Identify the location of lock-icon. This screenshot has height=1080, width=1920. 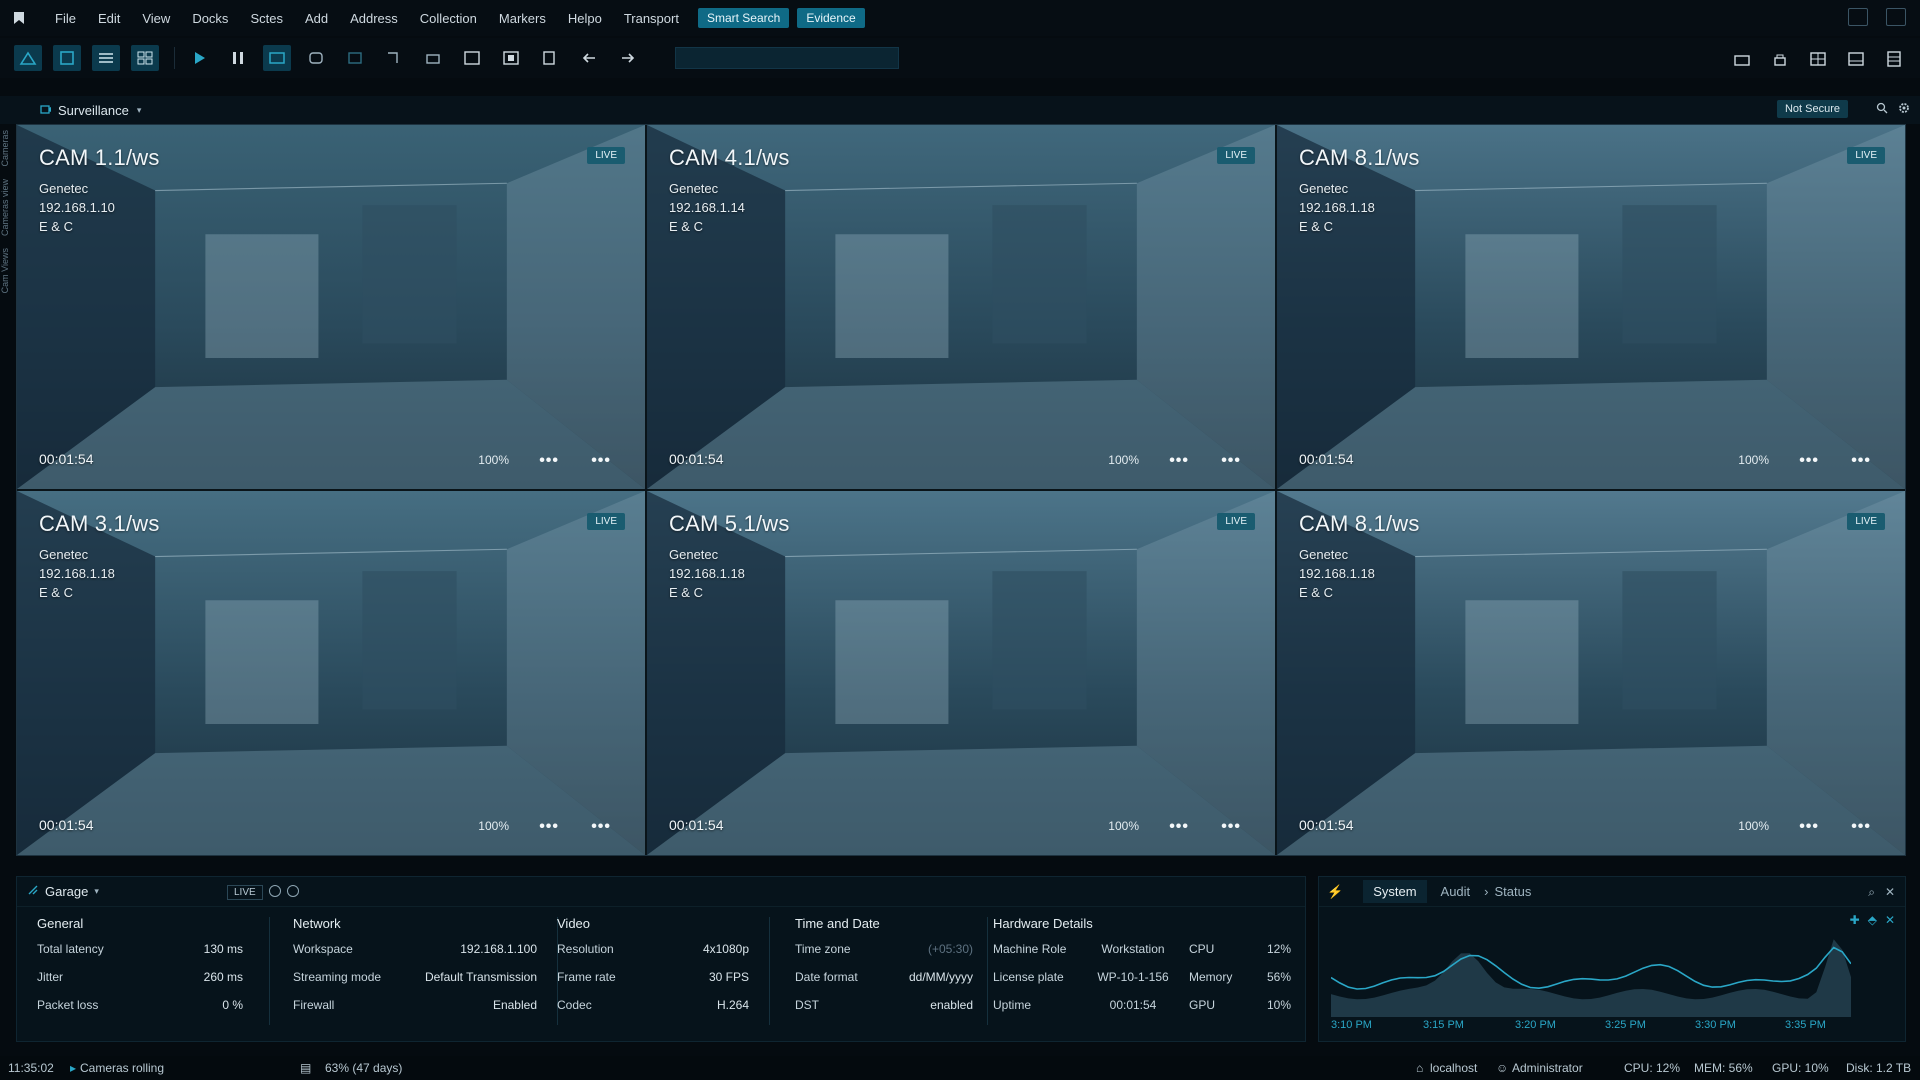
(1780, 59).